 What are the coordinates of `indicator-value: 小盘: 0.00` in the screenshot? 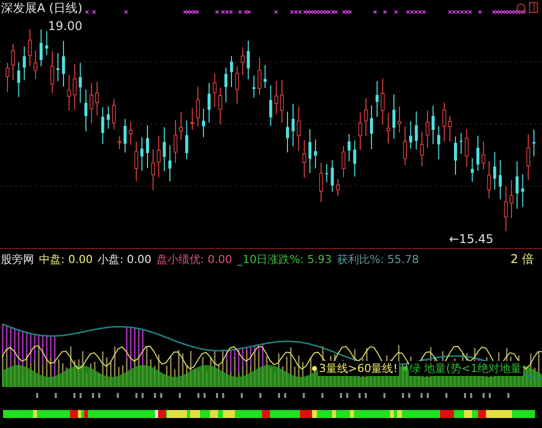 It's located at (125, 259).